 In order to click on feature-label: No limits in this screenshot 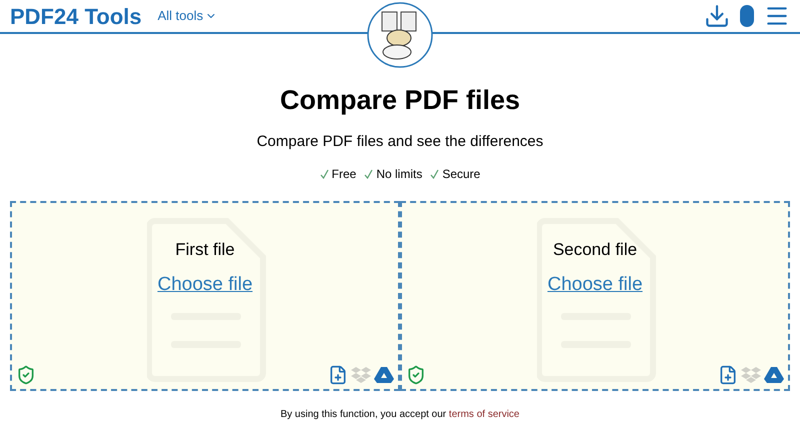, I will do `click(399, 174)`.